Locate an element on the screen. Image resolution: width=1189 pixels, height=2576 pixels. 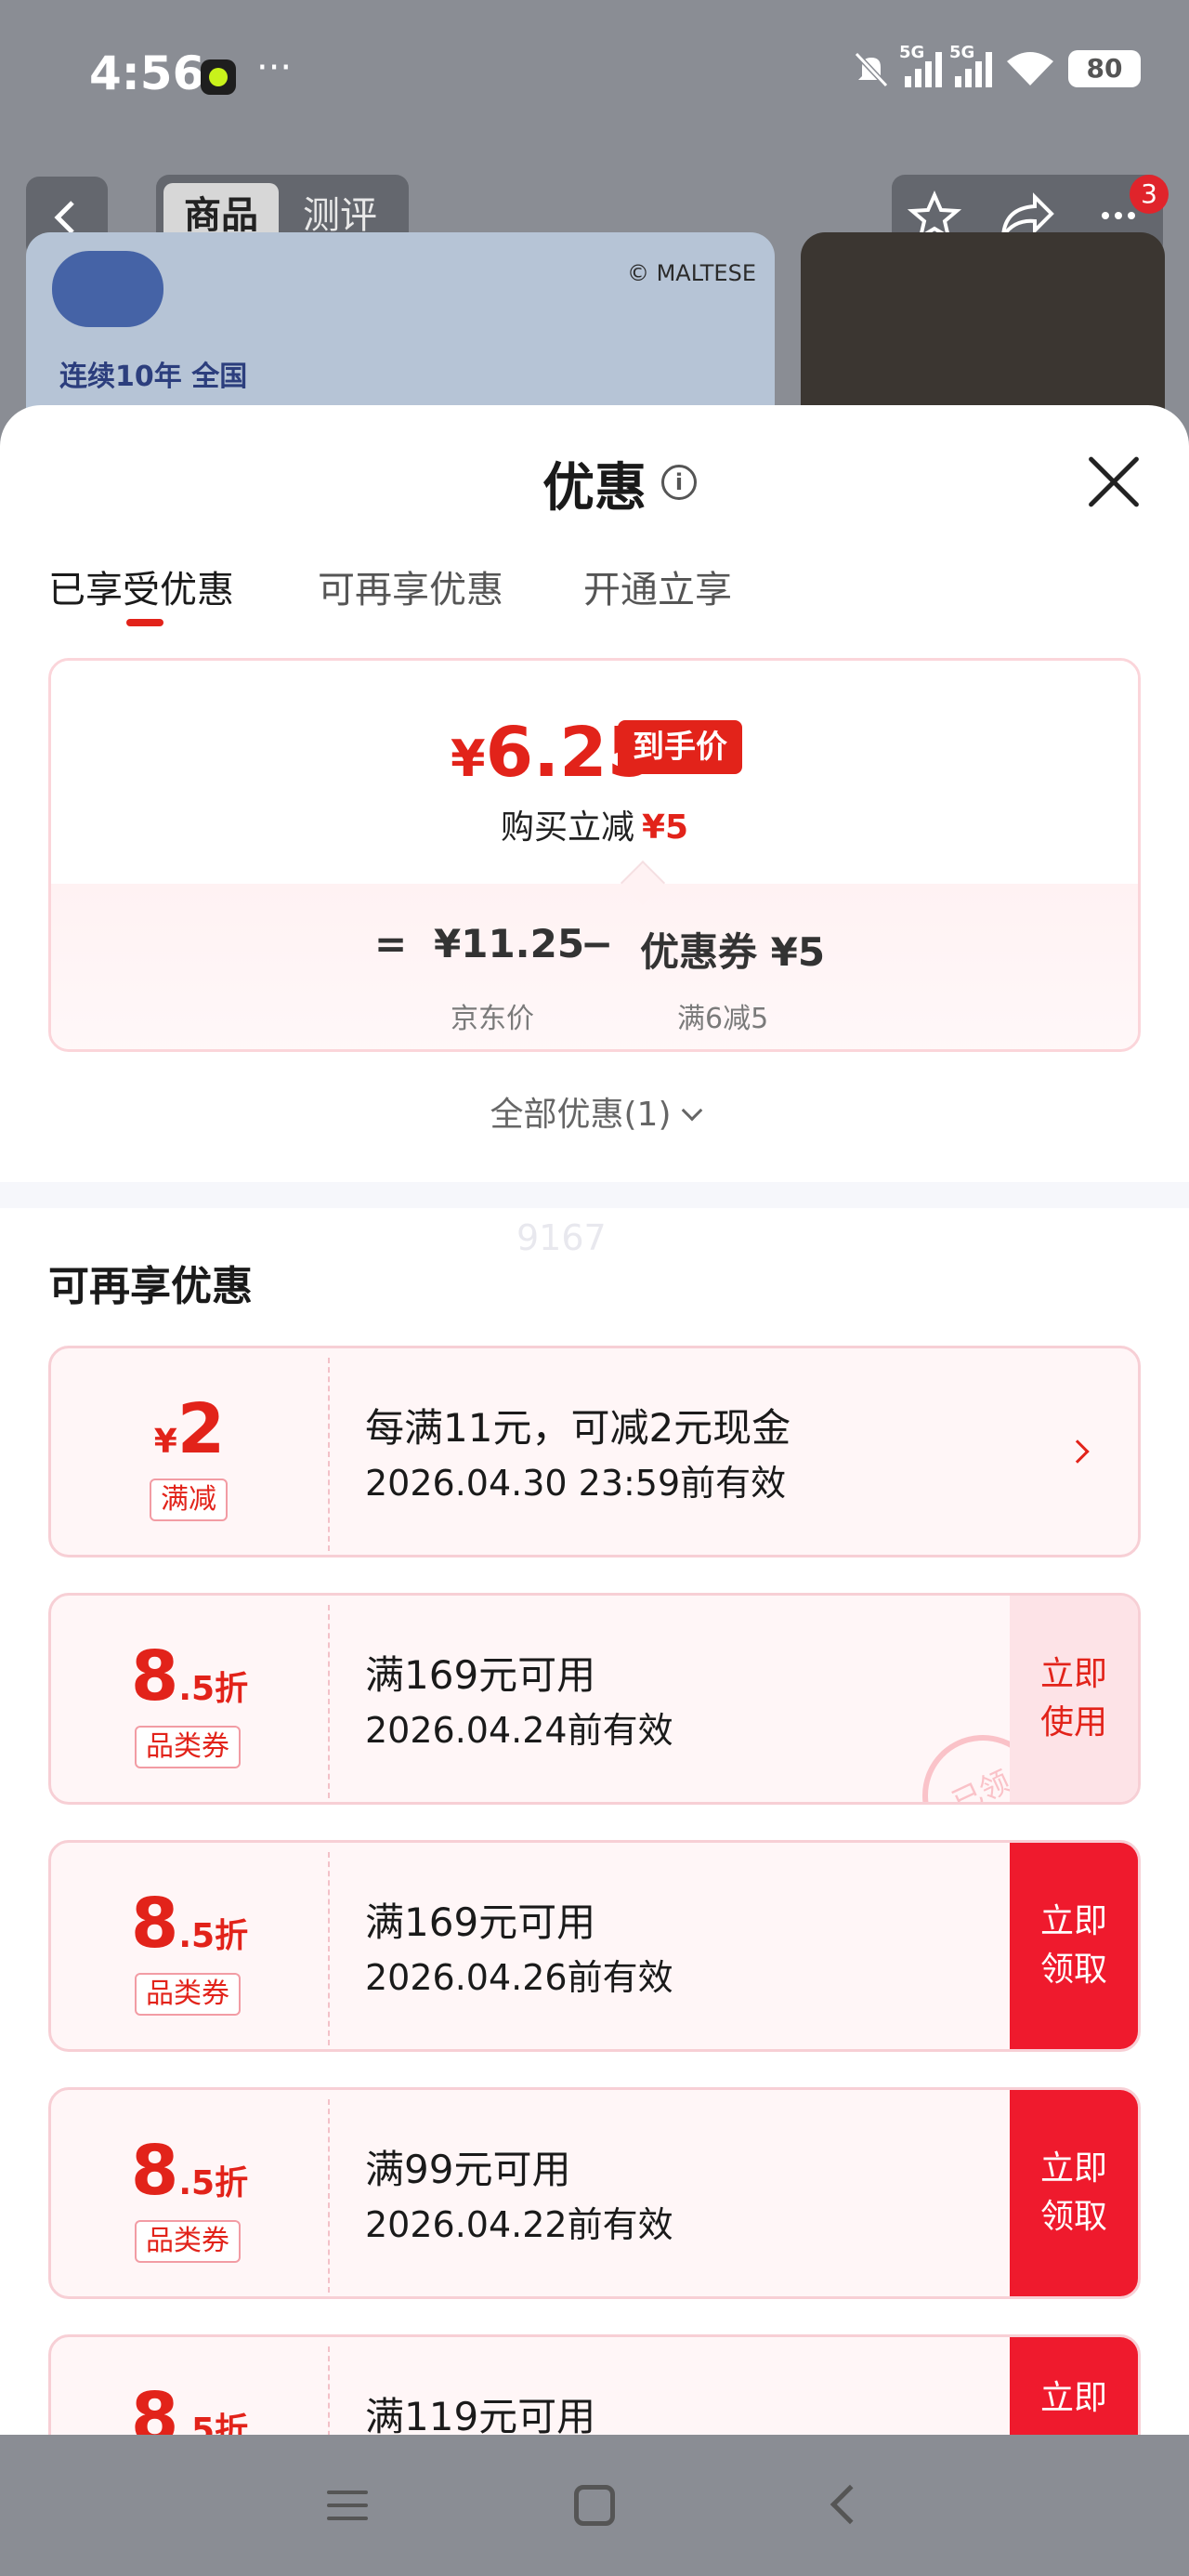
coupon-card: 8.5折 品类券 满169元可用 2026.04.26前有效 立即领取 is located at coordinates (594, 1946).